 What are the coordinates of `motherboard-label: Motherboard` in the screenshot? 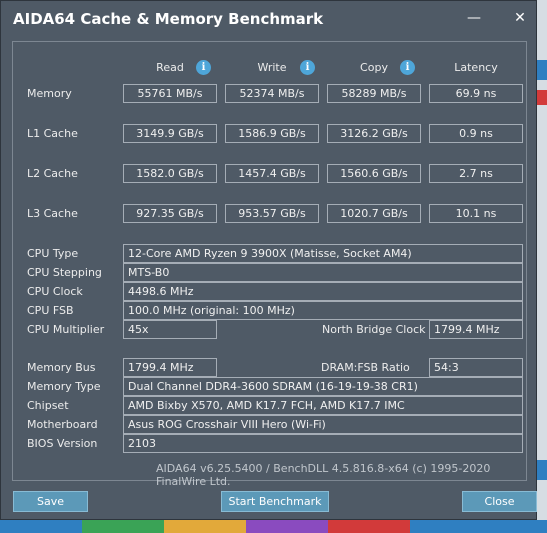 It's located at (62, 424).